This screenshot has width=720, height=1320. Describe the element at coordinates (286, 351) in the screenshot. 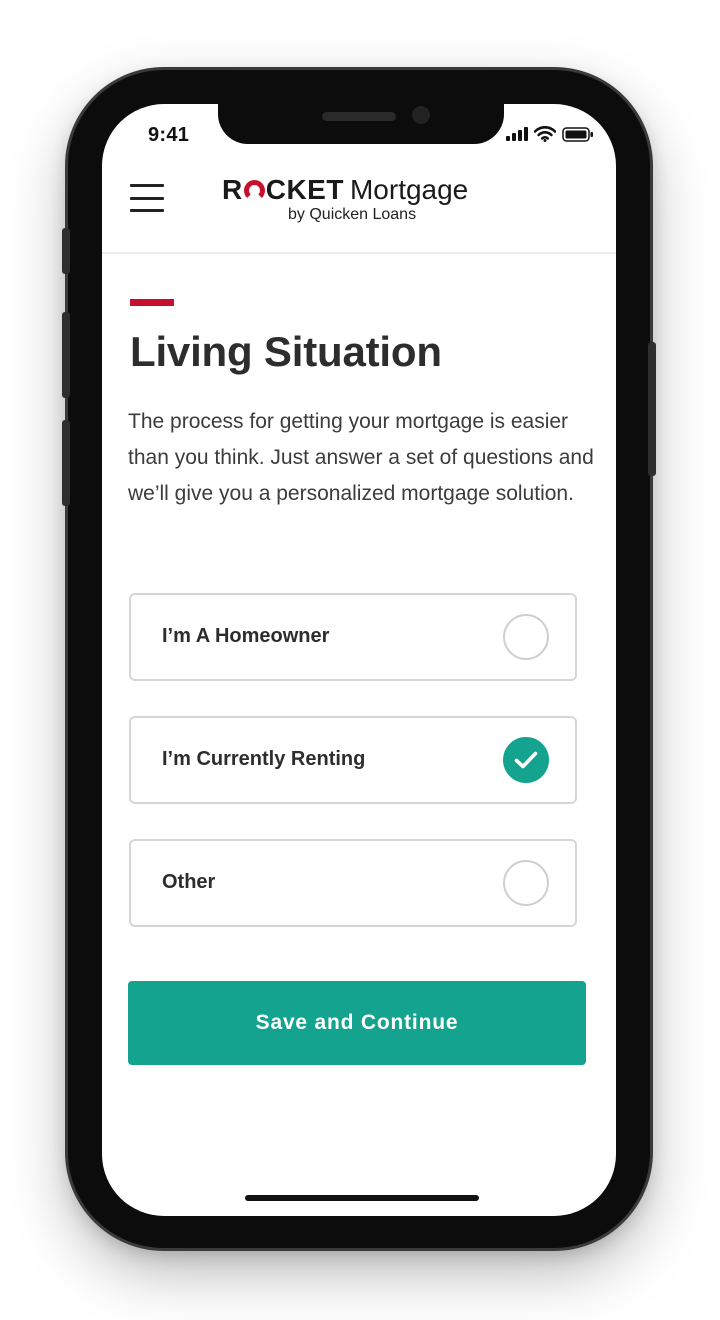

I see `page-title: Living Situation` at that location.